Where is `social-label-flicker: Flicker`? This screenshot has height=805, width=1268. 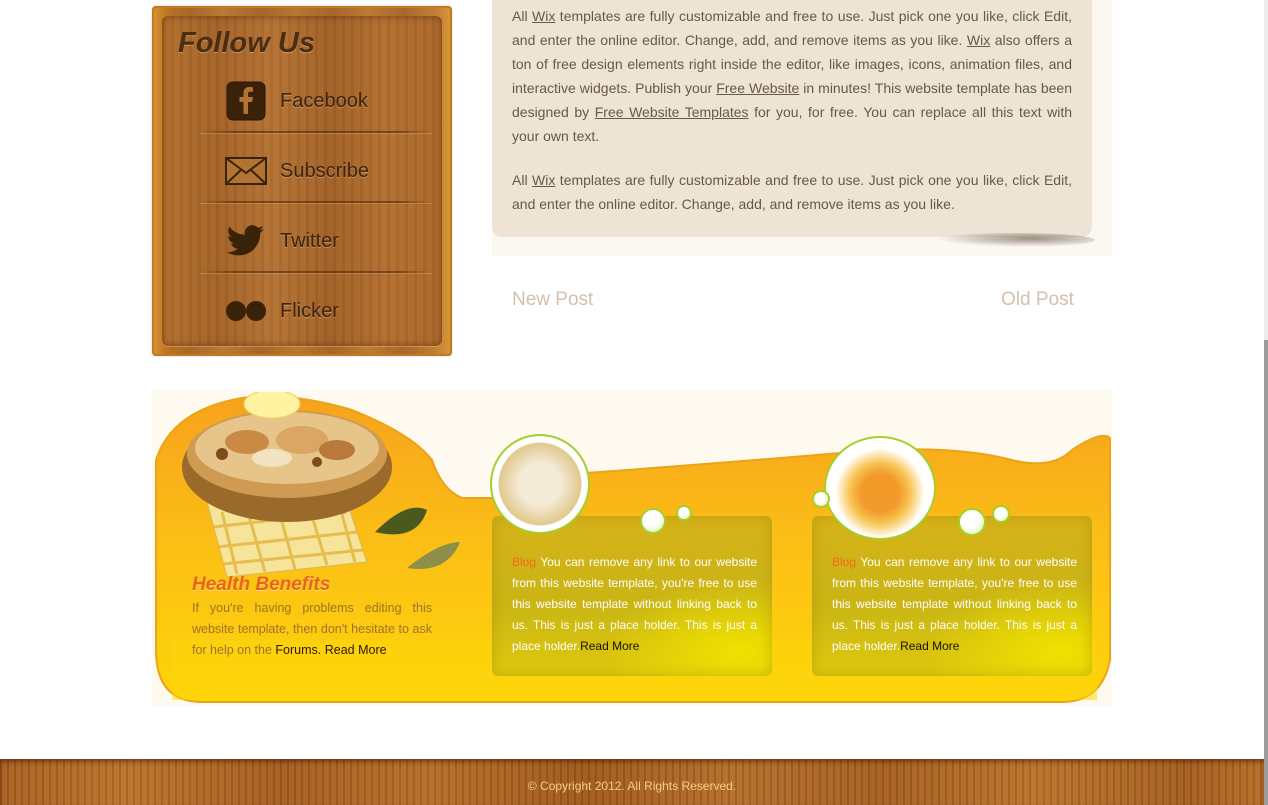 social-label-flicker: Flicker is located at coordinates (309, 310).